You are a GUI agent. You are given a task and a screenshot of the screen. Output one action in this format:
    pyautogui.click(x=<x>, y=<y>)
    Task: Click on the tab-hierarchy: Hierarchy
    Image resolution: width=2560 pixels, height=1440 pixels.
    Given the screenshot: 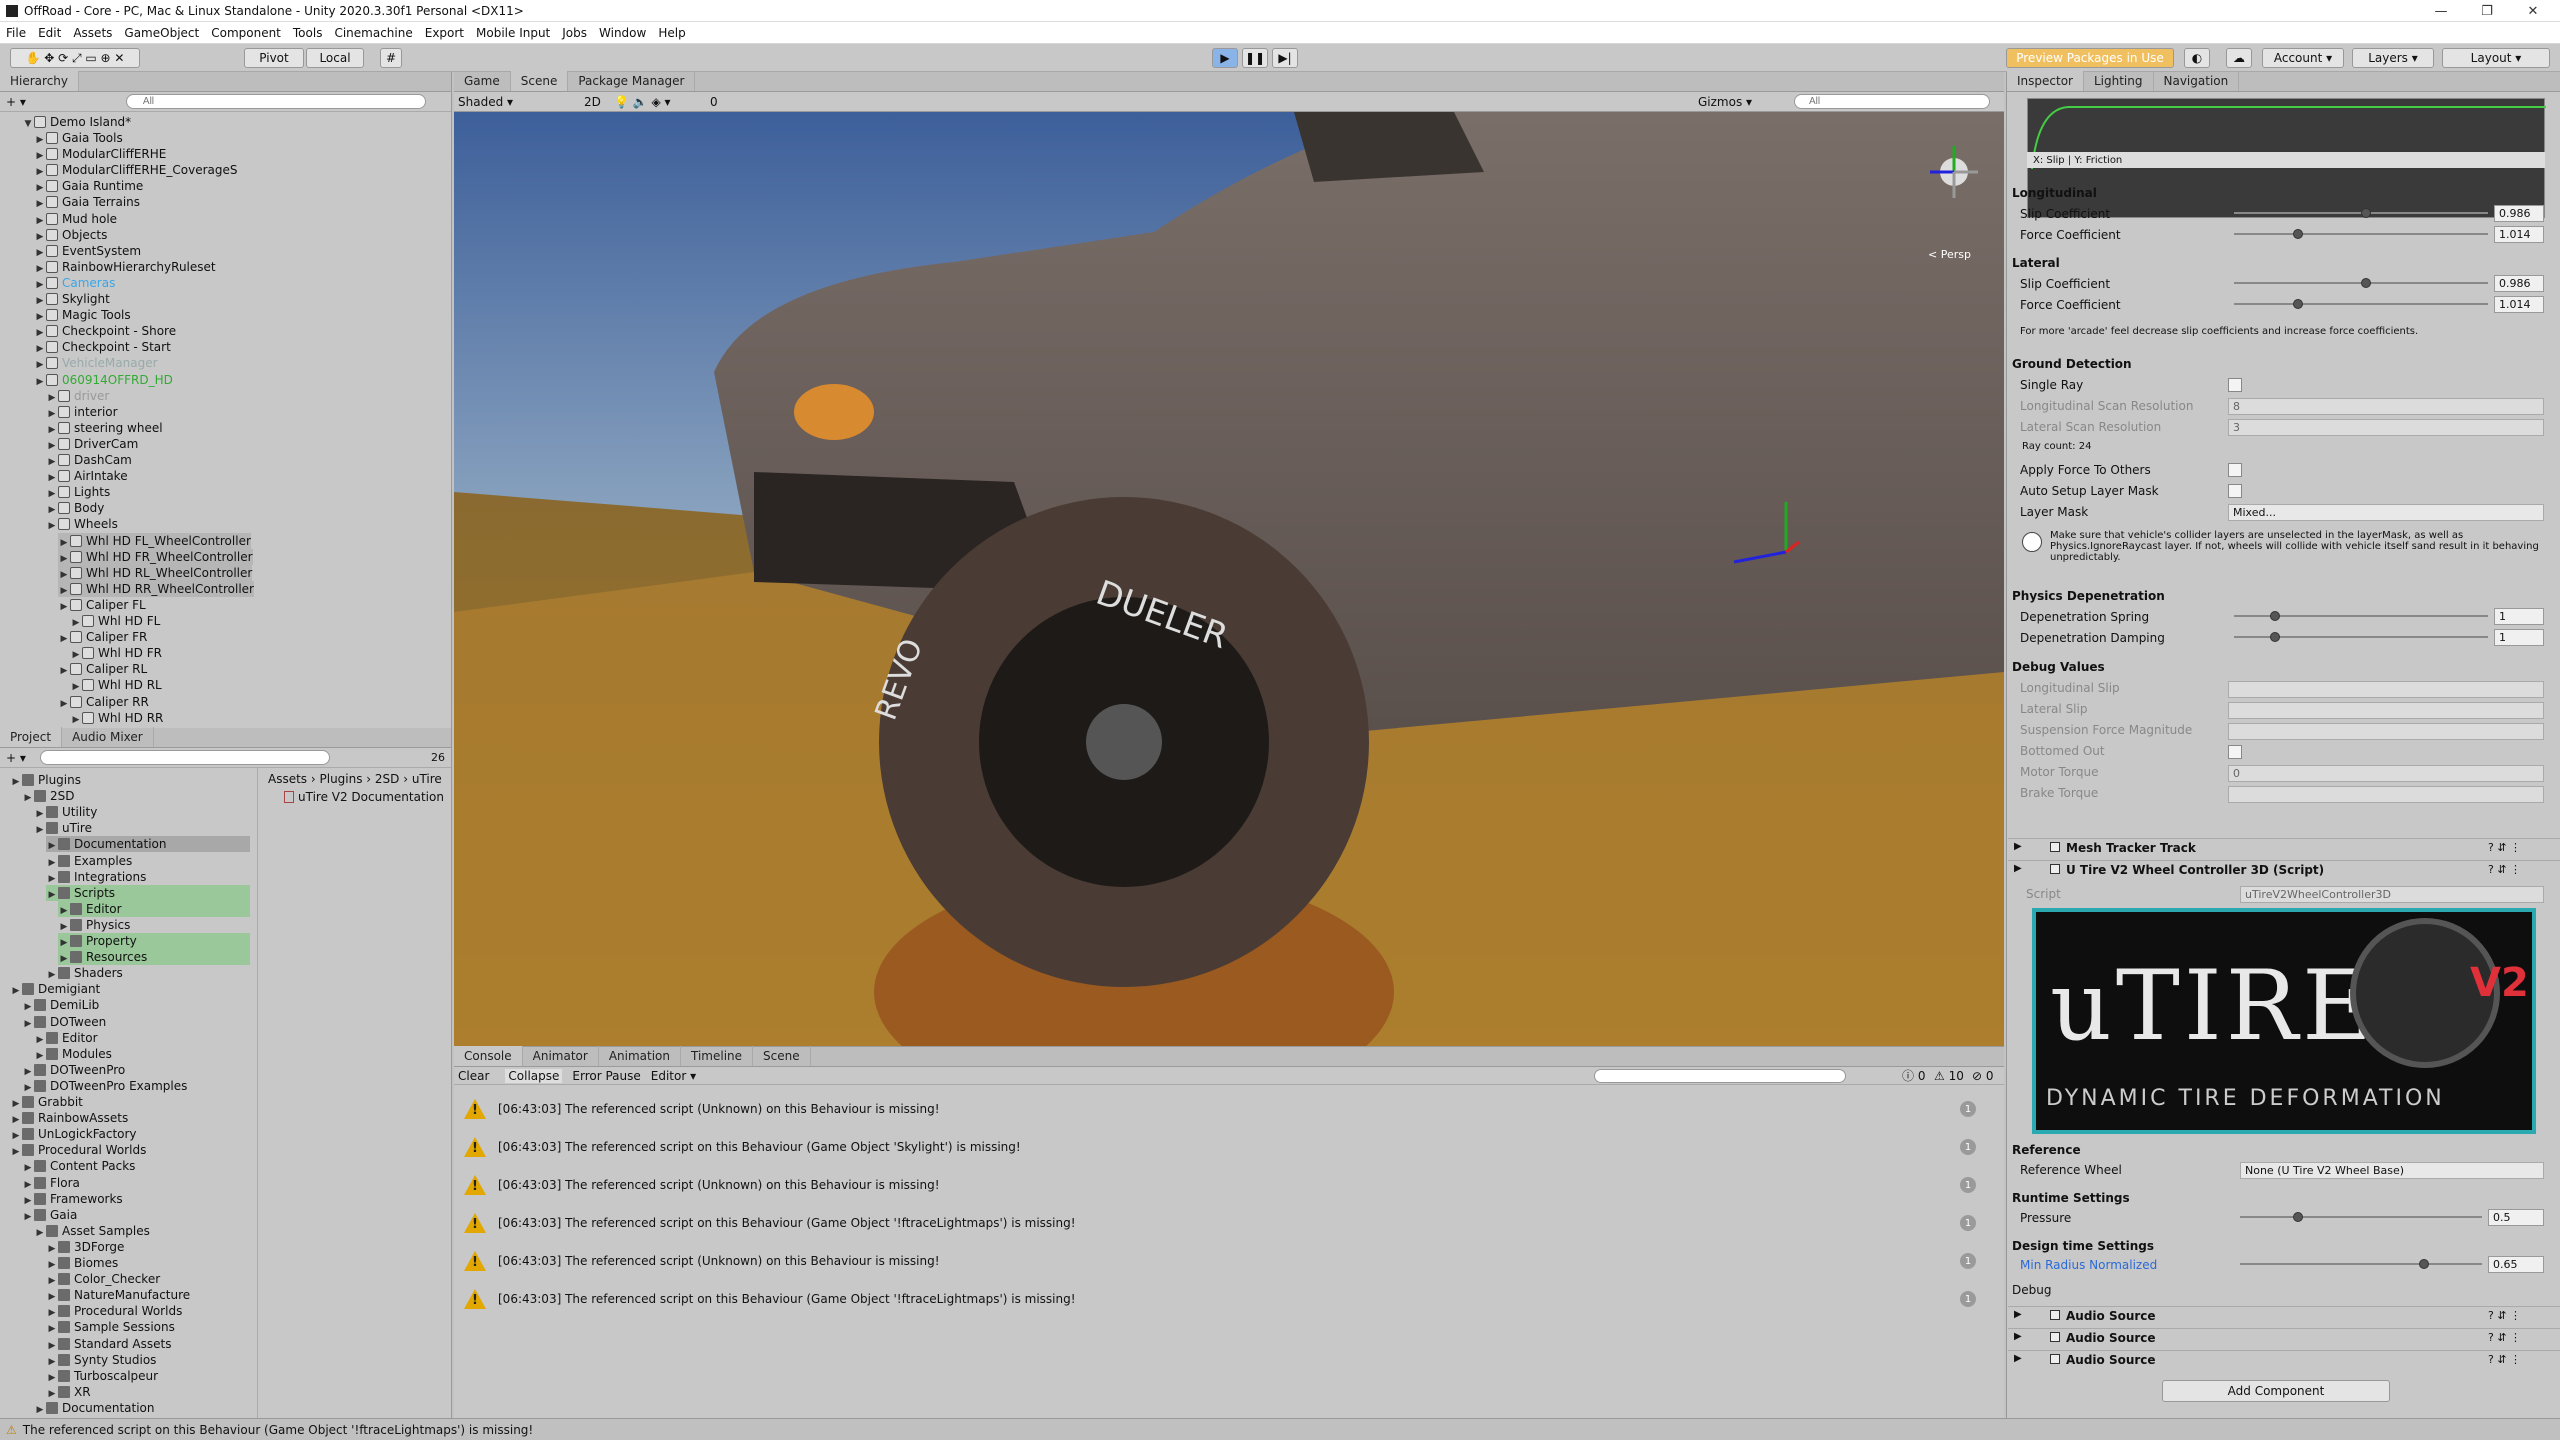 What is the action you would take?
    pyautogui.click(x=40, y=81)
    